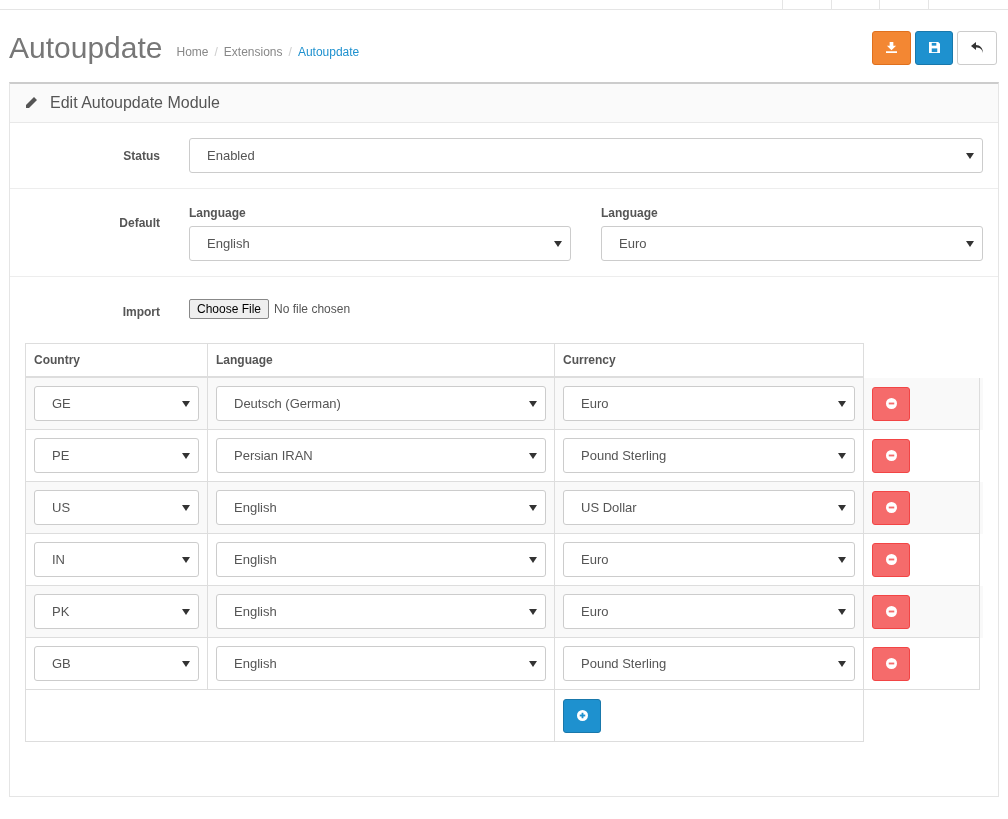 This screenshot has height=819, width=1008. What do you see at coordinates (141, 156) in the screenshot?
I see `field-label: Status` at bounding box center [141, 156].